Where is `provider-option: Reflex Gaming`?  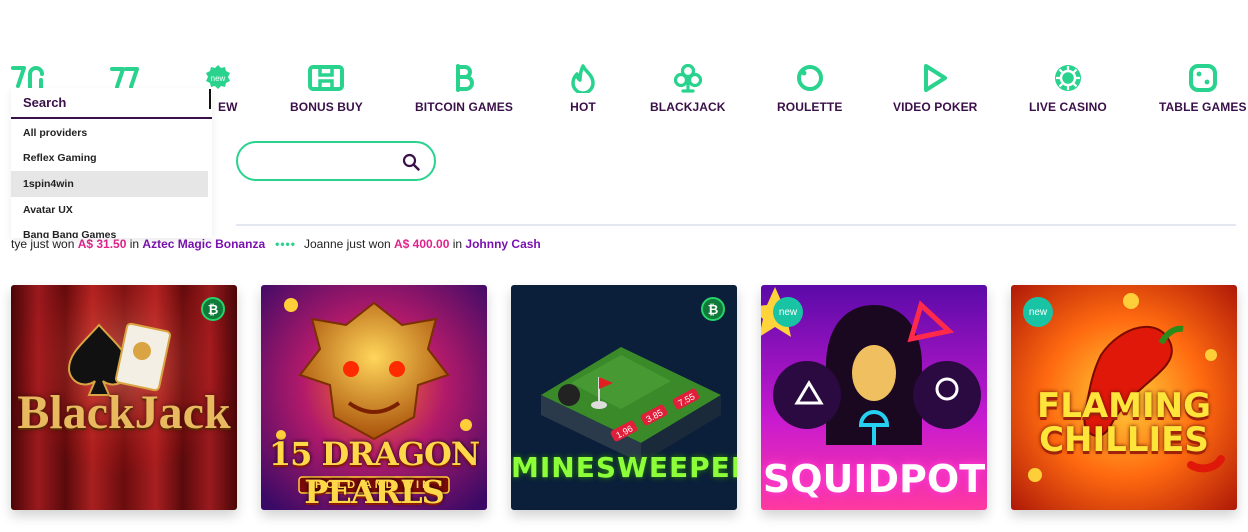 provider-option: Reflex Gaming is located at coordinates (109, 159).